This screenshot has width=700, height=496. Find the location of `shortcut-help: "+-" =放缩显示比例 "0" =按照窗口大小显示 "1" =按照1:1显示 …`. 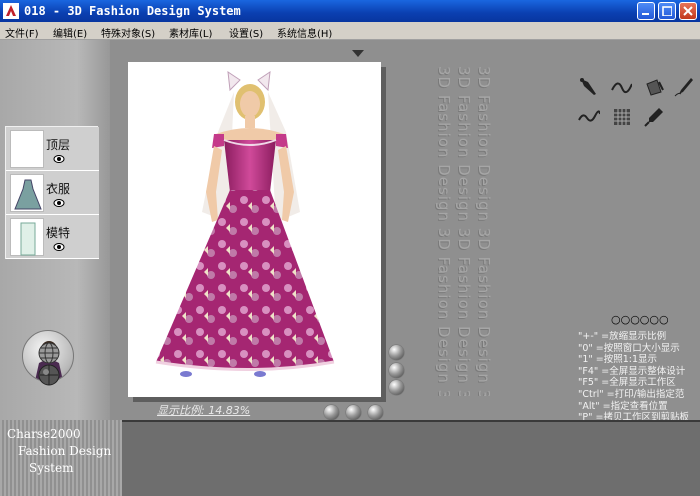

shortcut-help: "+-" =放缩显示比例 "0" =按照窗口大小显示 "1" =按照1:1显示 … is located at coordinates (639, 377).